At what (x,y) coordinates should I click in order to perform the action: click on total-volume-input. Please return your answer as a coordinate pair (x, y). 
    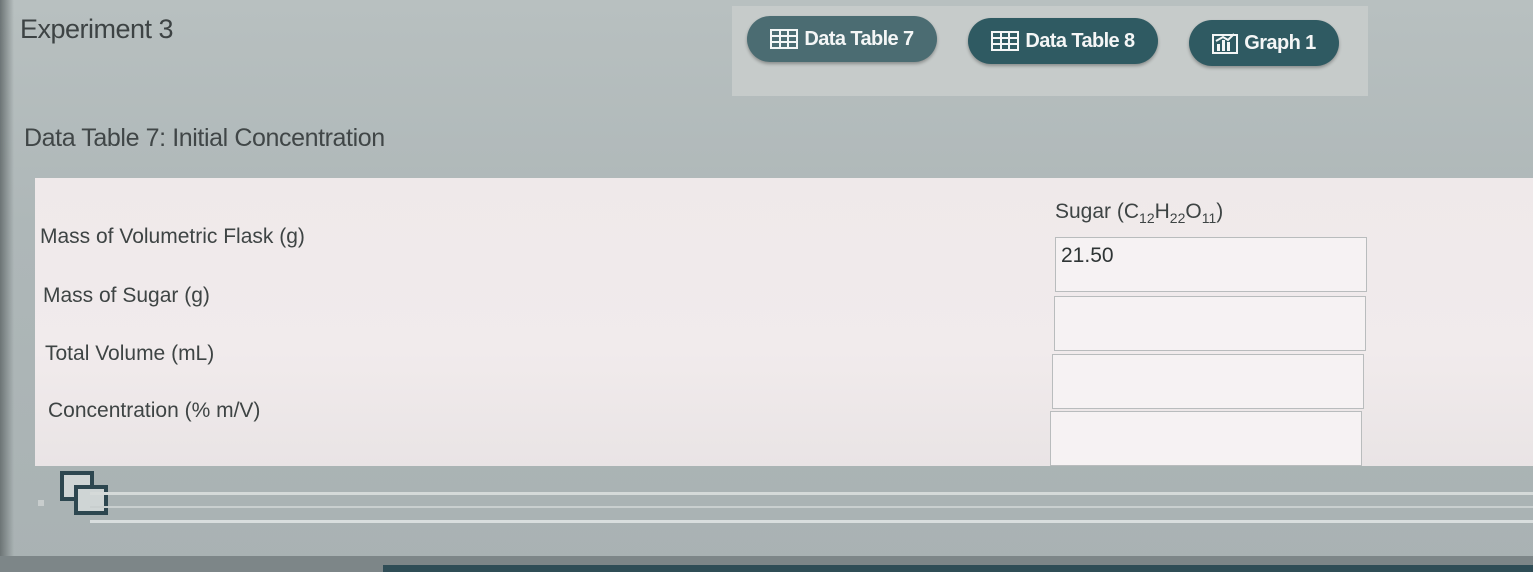
    Looking at the image, I should click on (1208, 381).